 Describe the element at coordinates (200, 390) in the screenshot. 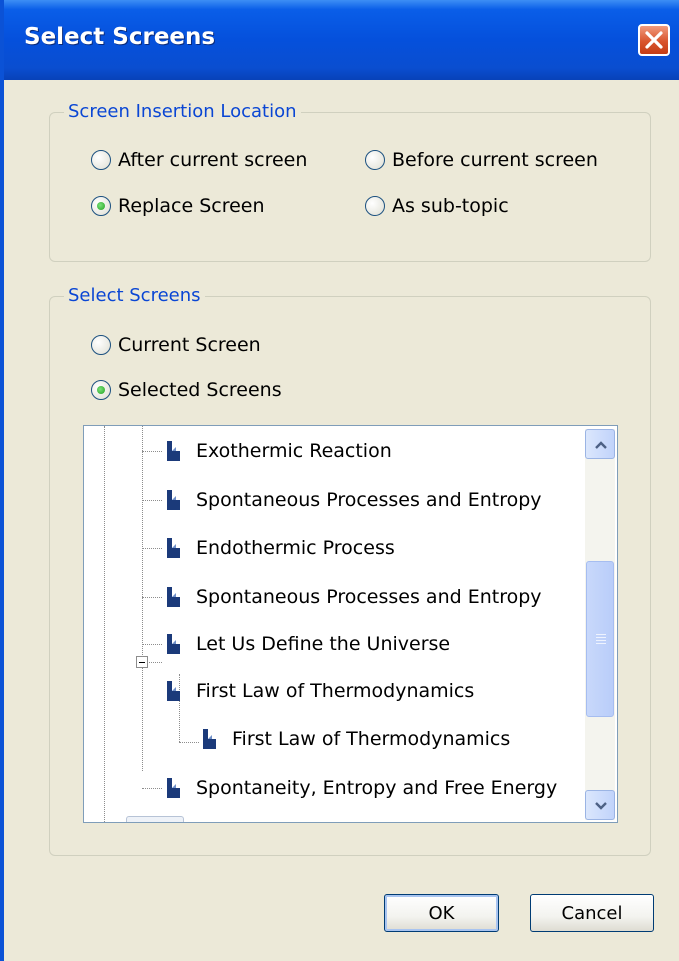

I see `radio-label: Selected Screens` at that location.